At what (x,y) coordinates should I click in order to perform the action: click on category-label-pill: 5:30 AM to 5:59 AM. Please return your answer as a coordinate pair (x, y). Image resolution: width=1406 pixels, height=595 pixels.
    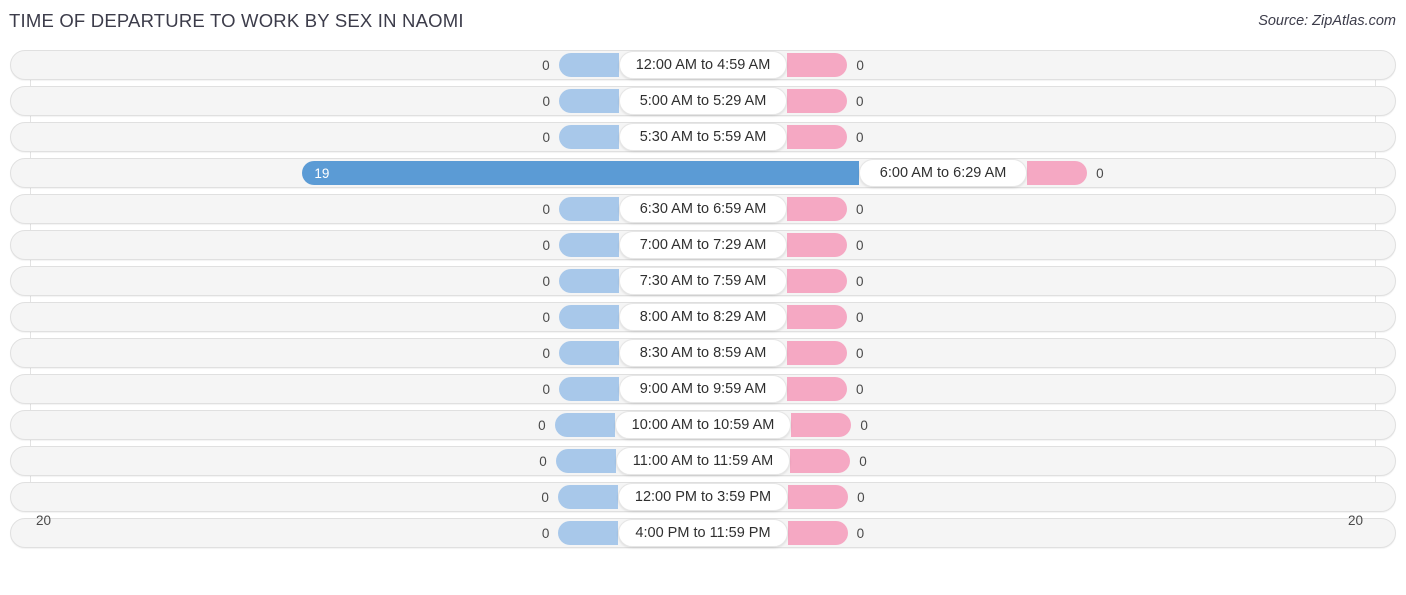
    Looking at the image, I should click on (703, 137).